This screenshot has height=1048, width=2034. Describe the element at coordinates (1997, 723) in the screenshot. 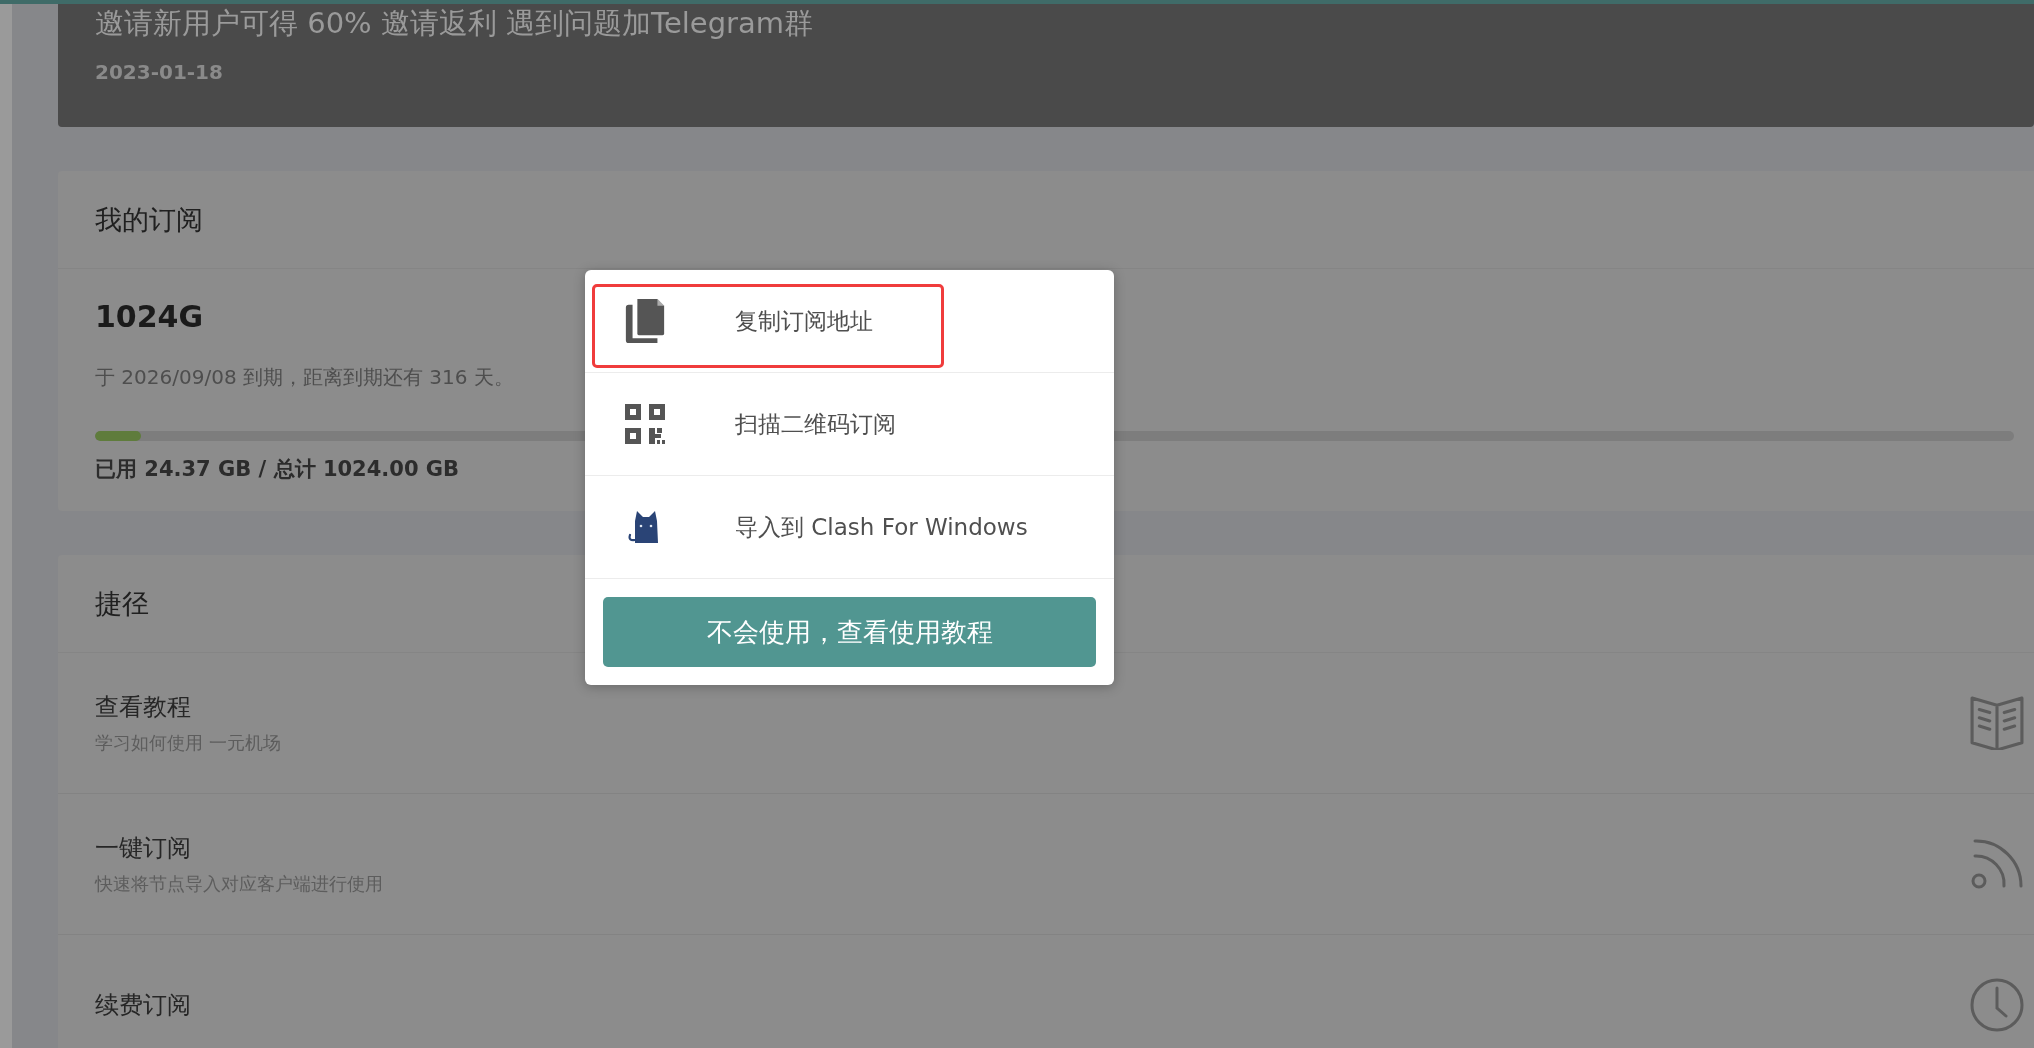

I see `book-icon` at that location.